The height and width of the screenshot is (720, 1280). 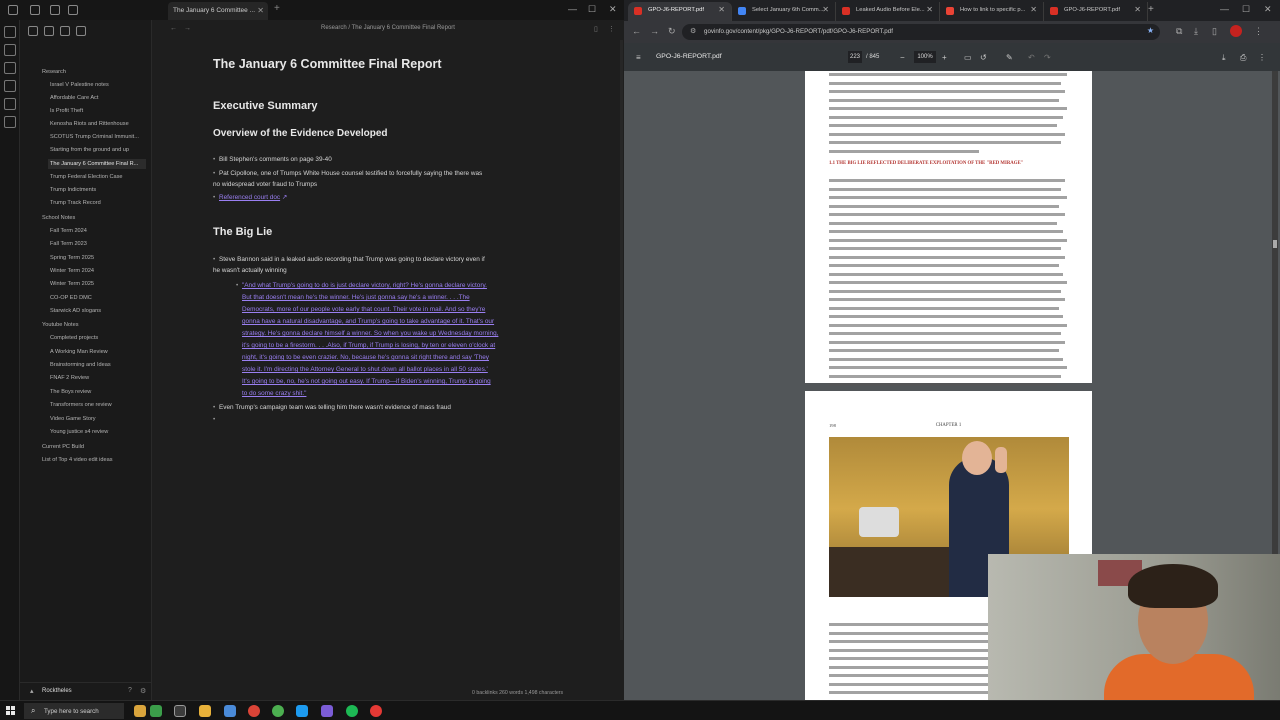 I want to click on annotate-icon: ✎, so click(x=1009, y=57).